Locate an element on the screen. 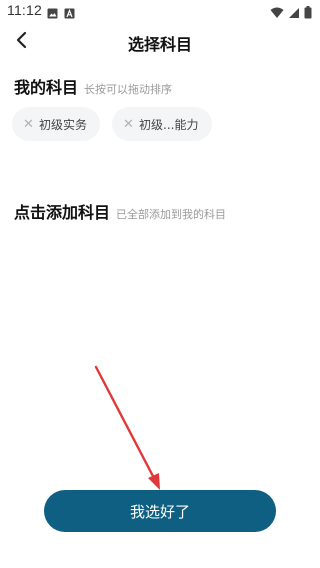 This screenshot has width=320, height=568. image-icon is located at coordinates (52, 13).